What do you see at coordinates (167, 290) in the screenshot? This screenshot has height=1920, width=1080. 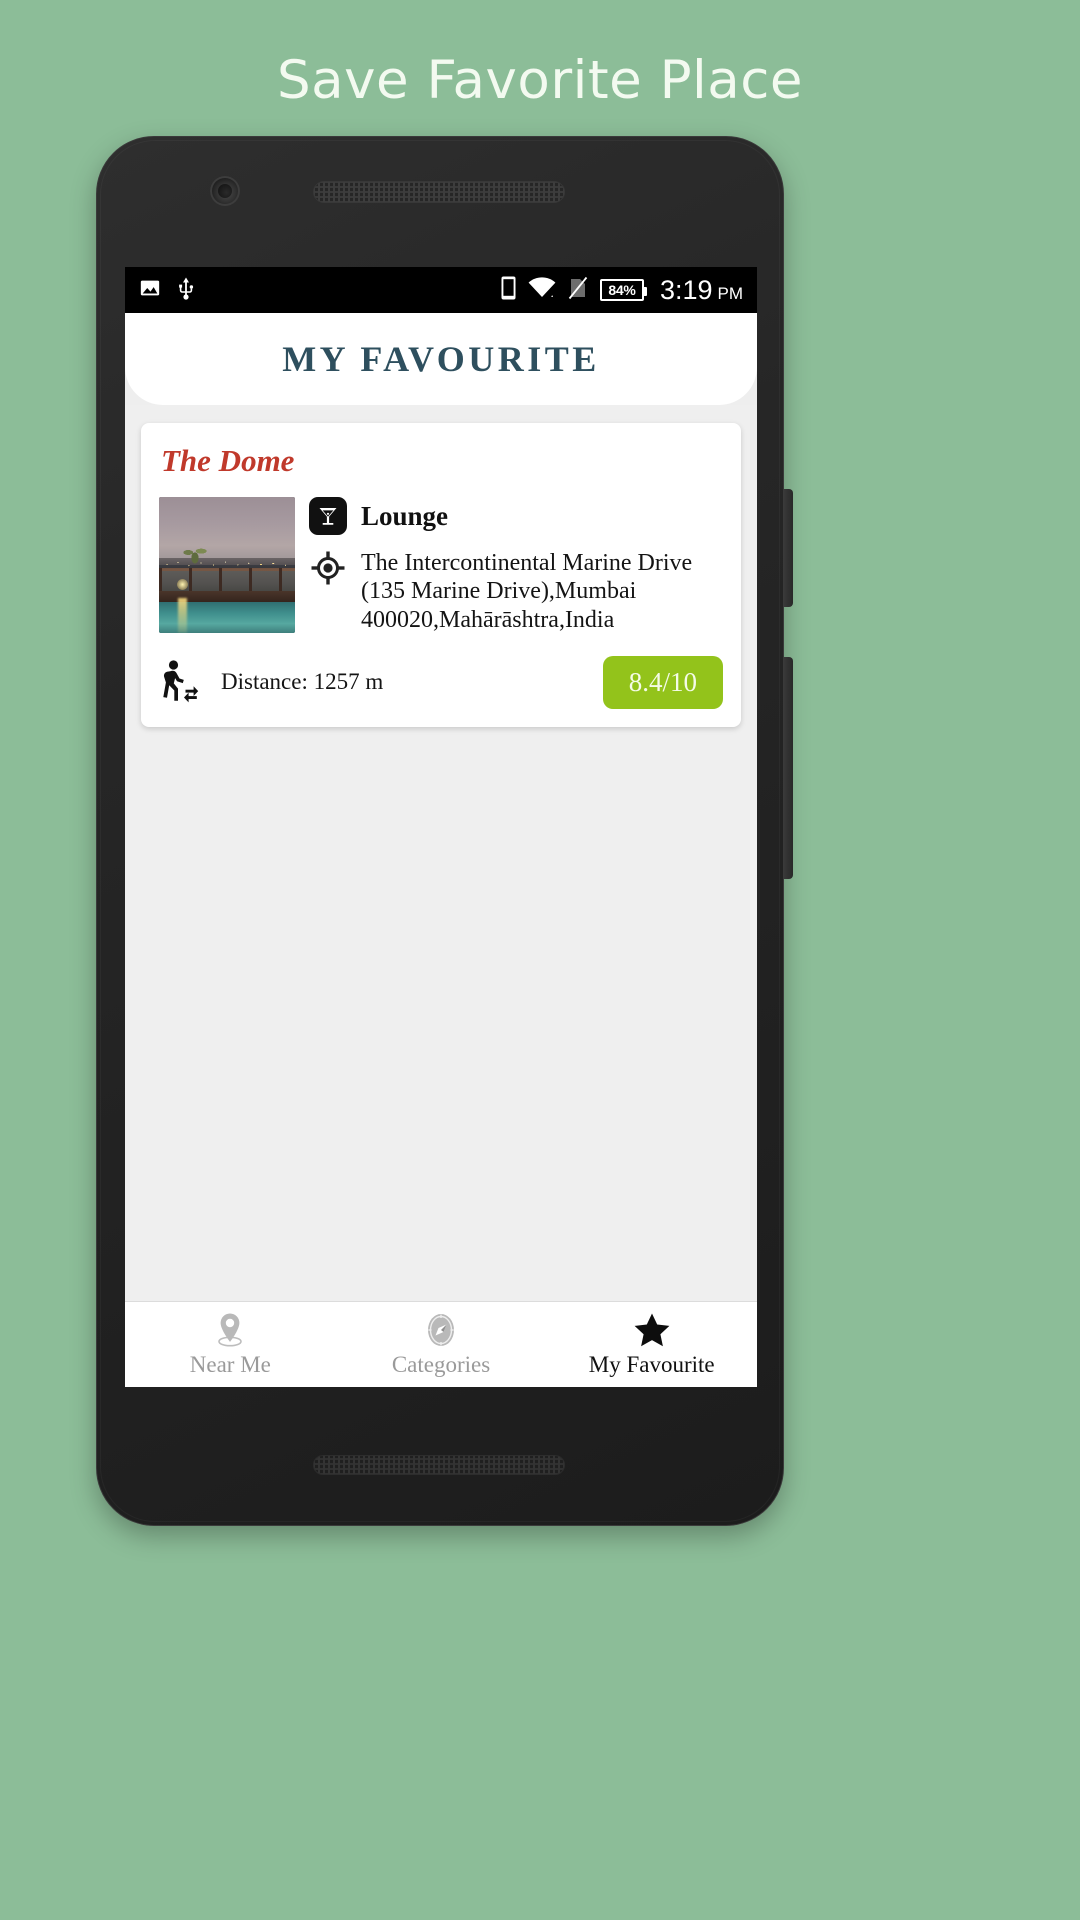 I see `status-bar-left-icons` at bounding box center [167, 290].